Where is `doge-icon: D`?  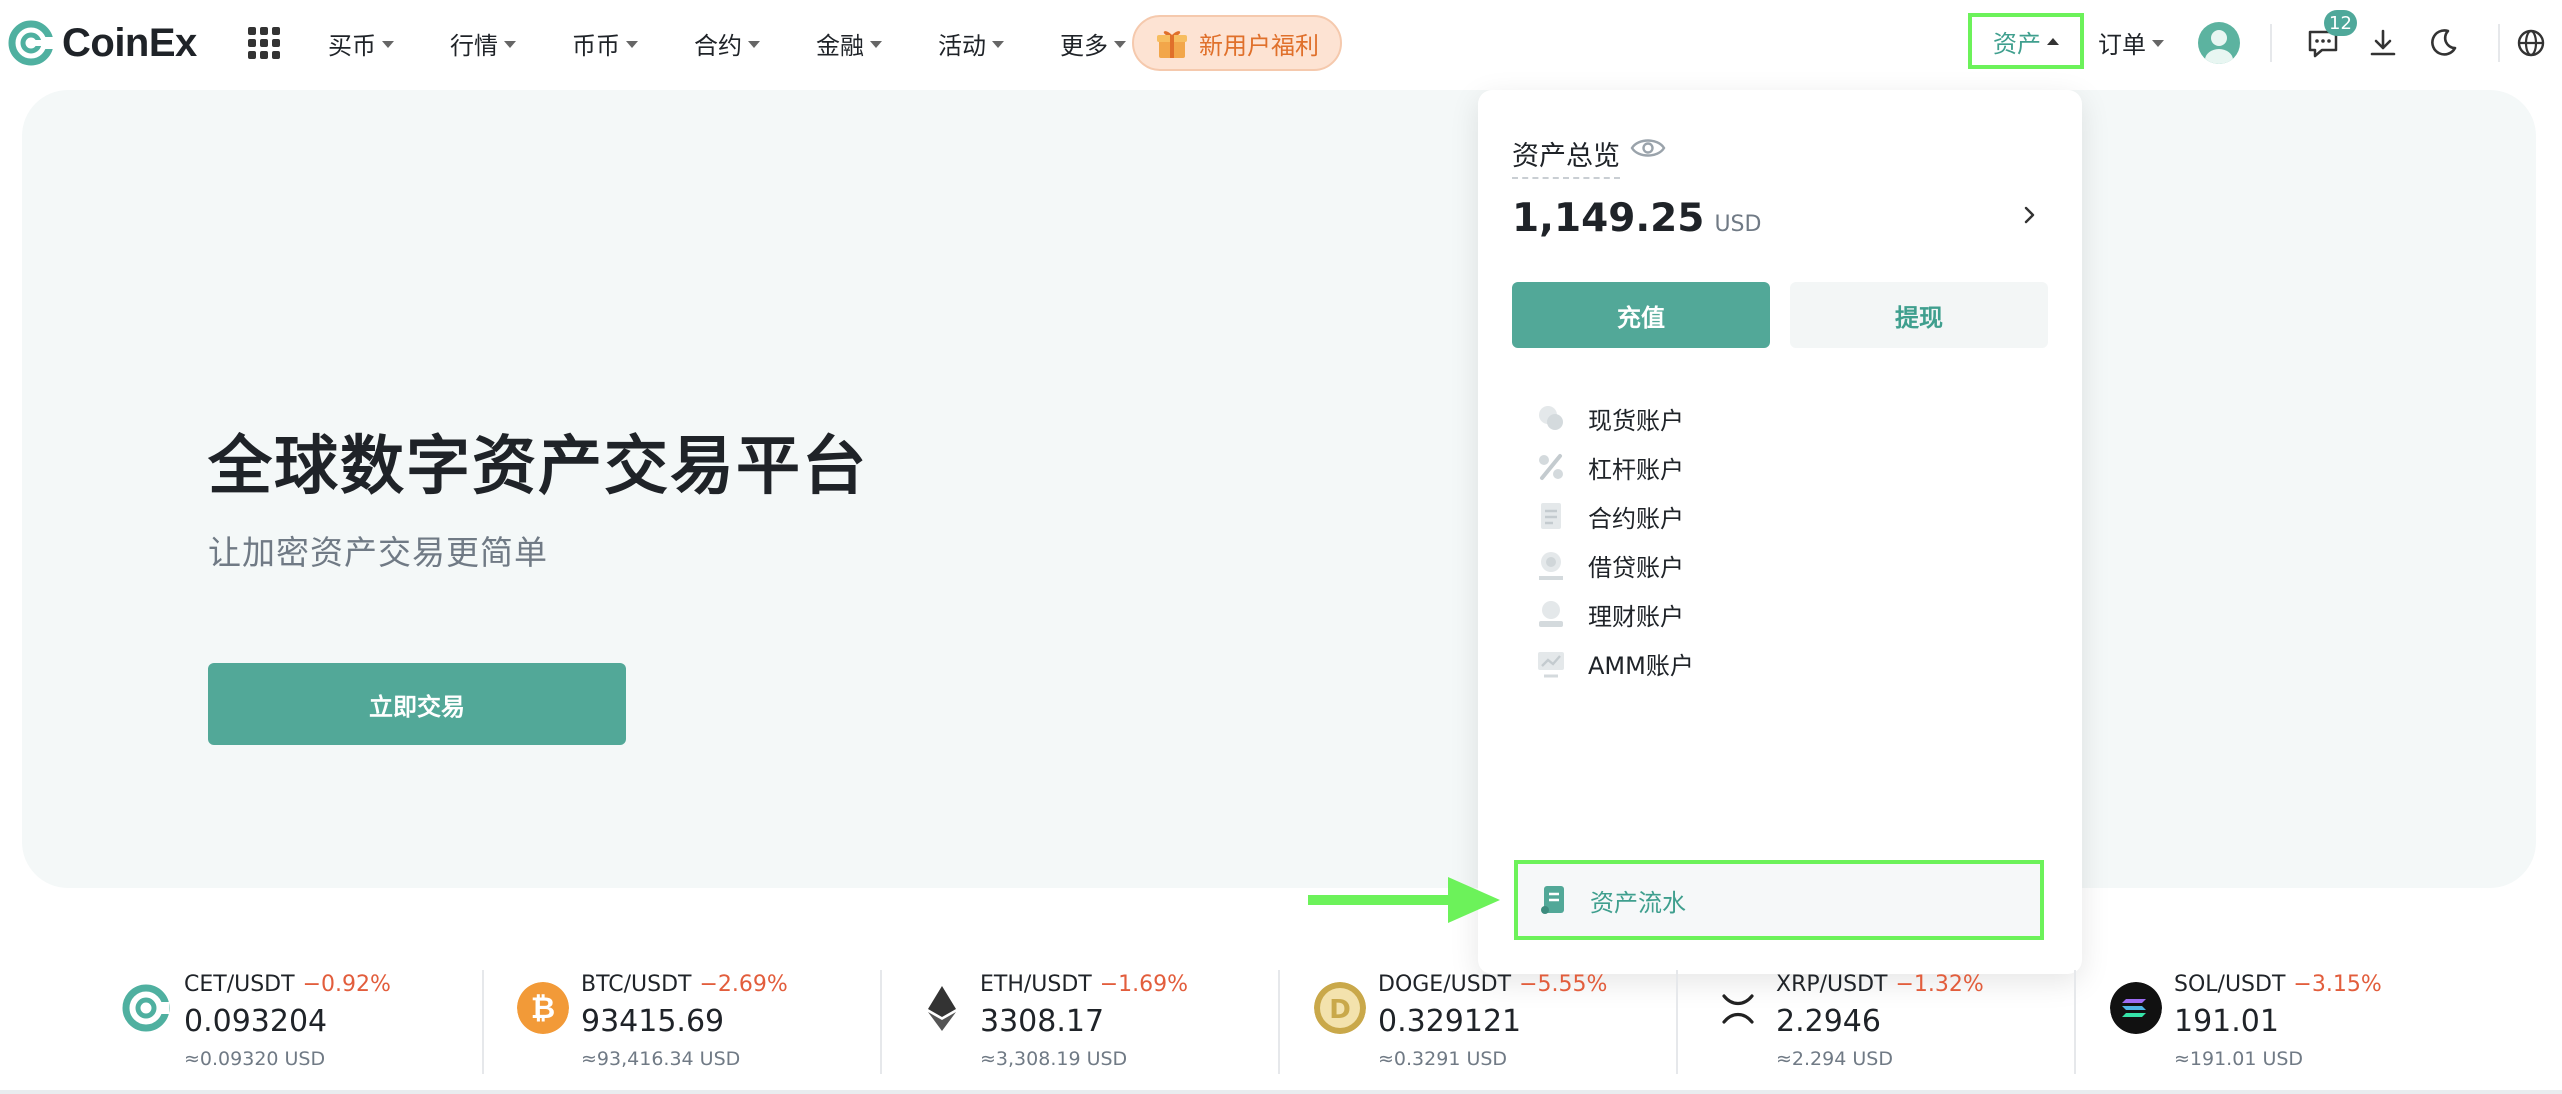 doge-icon: D is located at coordinates (1340, 1008).